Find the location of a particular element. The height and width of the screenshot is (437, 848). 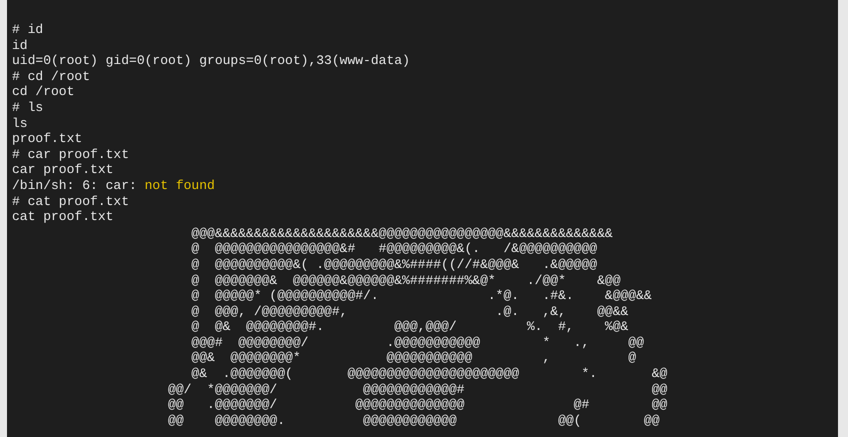

output-text: /bin/sh: 6: car: is located at coordinates (75, 185).